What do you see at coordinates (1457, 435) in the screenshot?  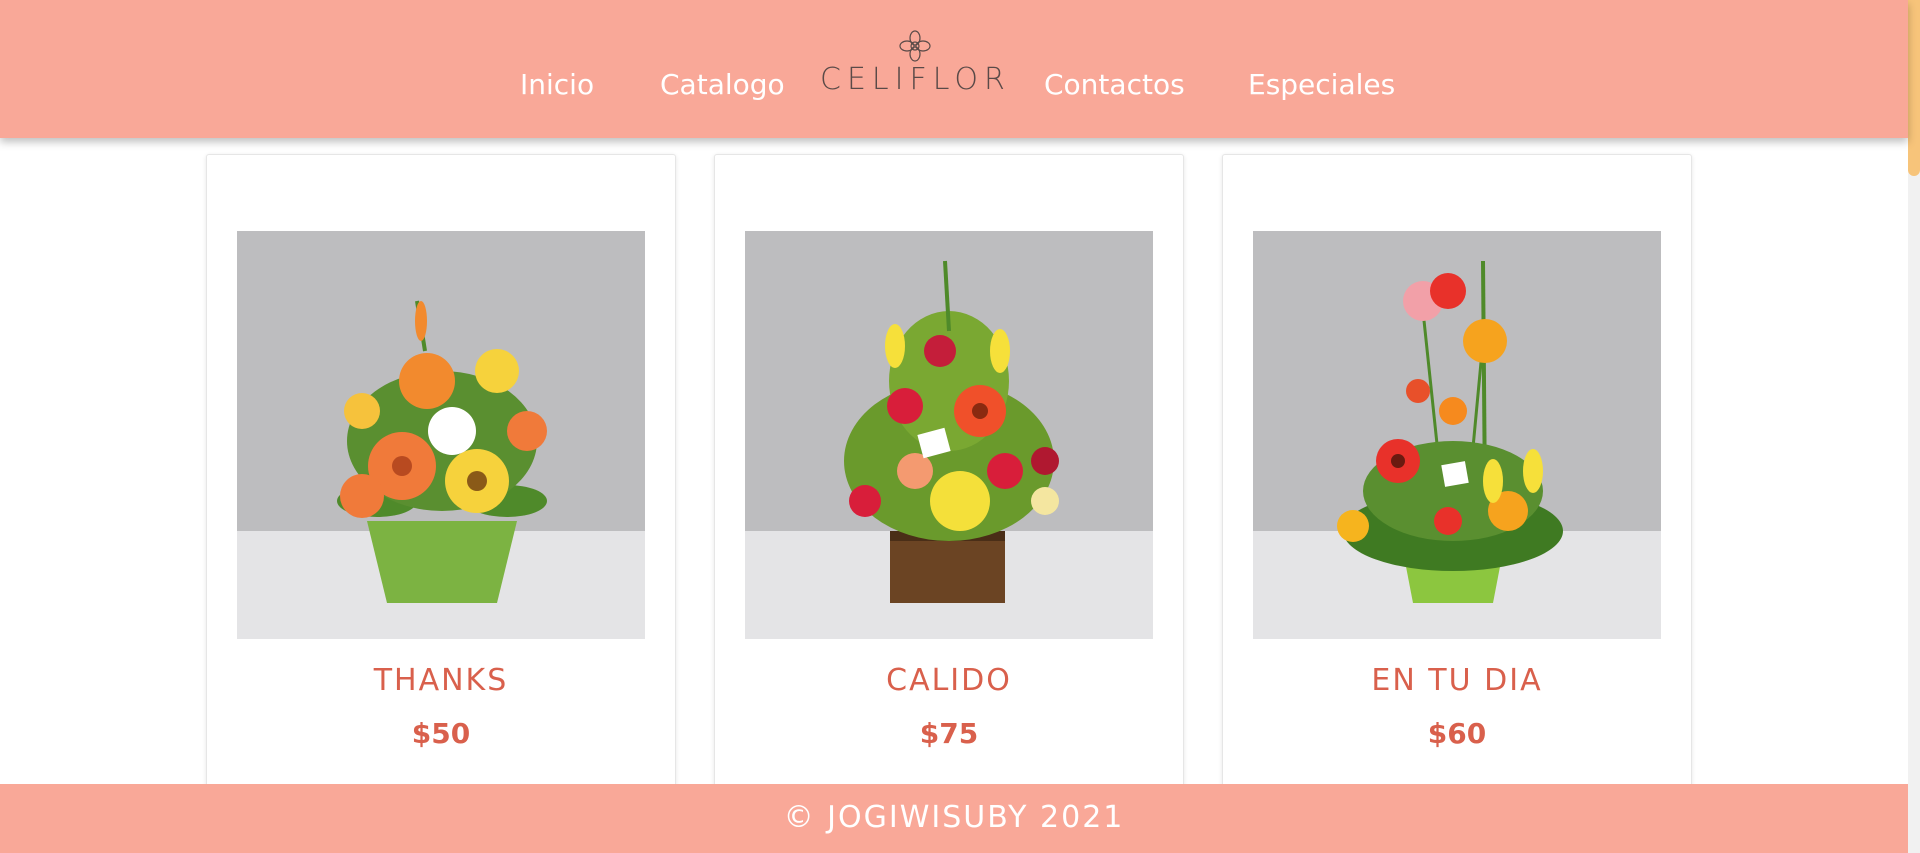 I see `product-image-en-tu-dia` at bounding box center [1457, 435].